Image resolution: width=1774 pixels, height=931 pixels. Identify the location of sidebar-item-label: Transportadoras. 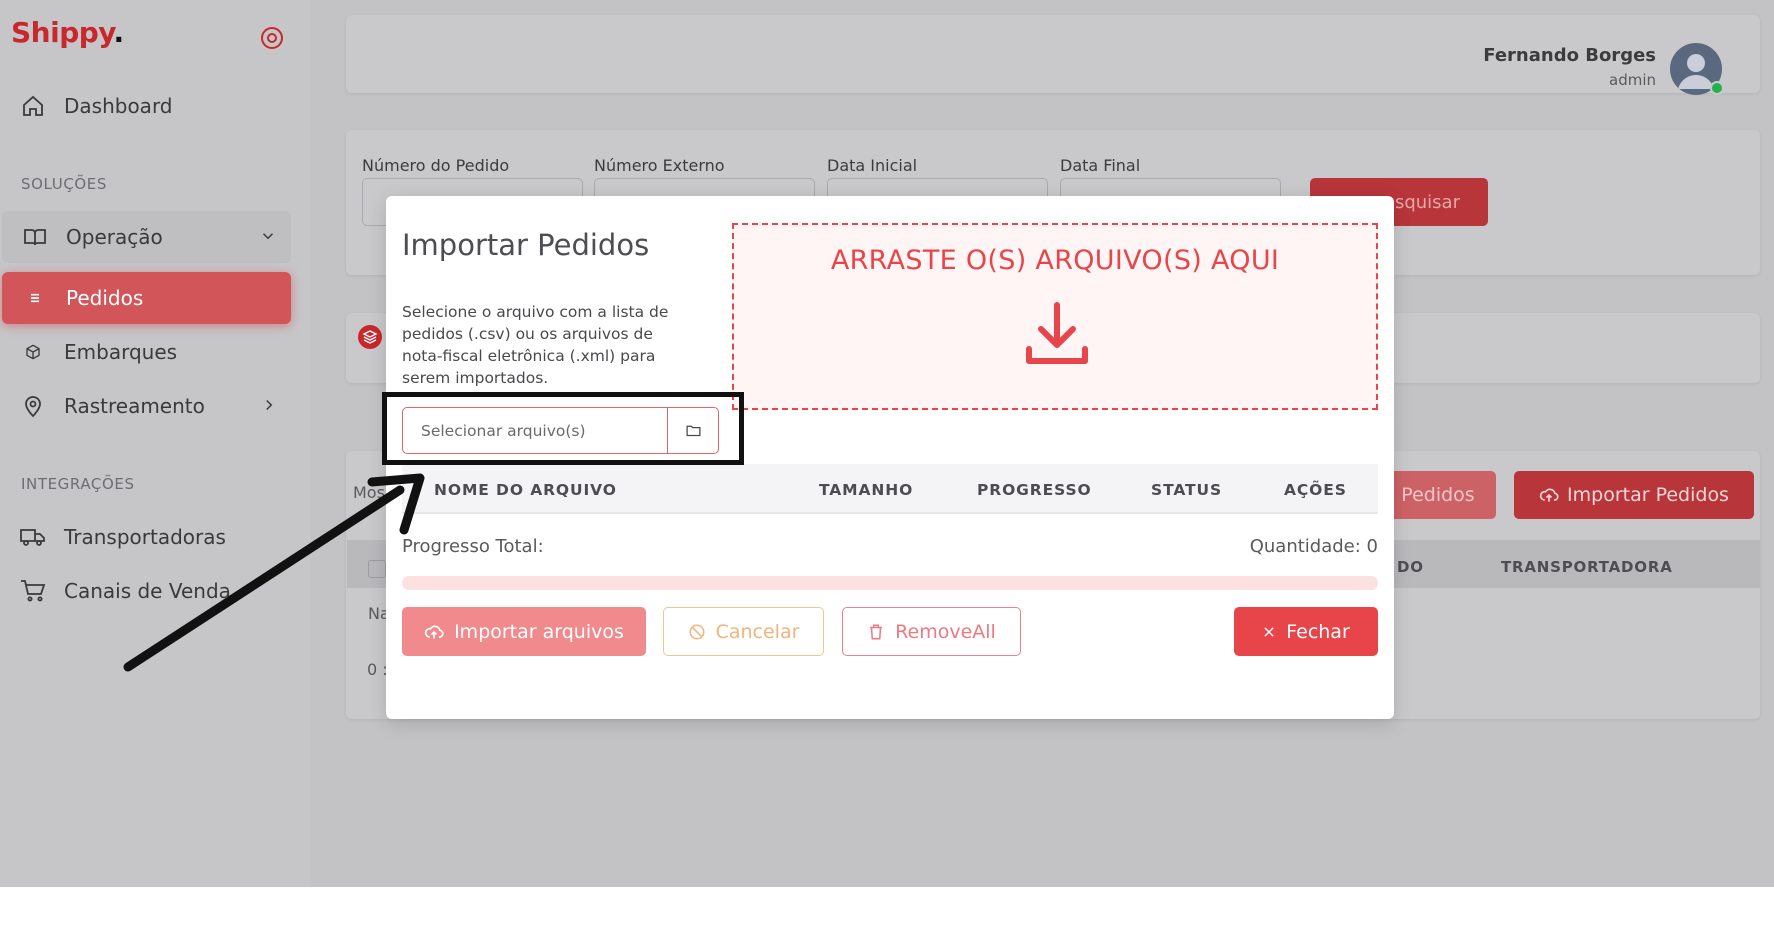
(145, 537).